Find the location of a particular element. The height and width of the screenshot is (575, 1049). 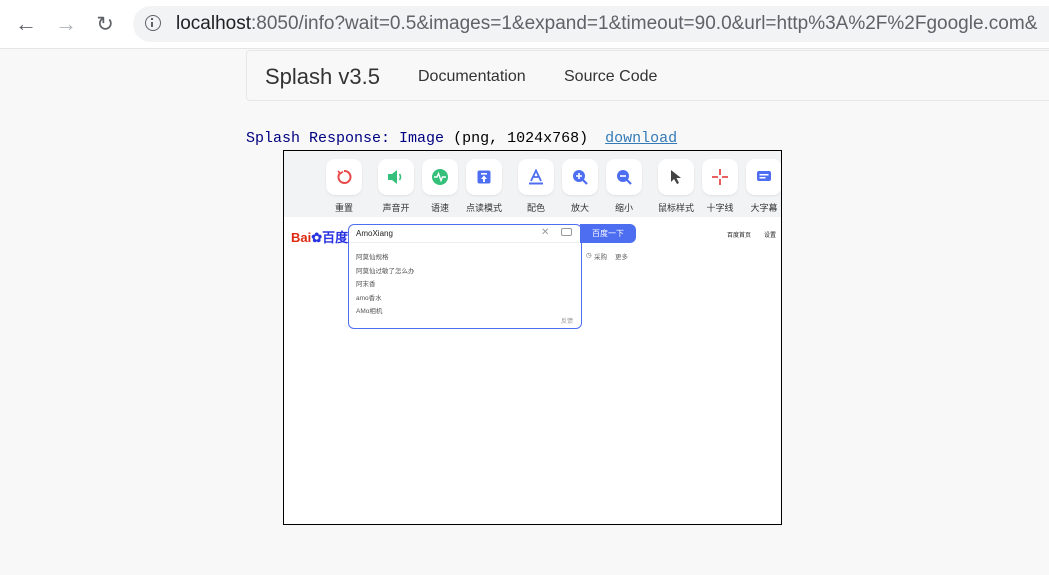

divider is located at coordinates (465, 242).